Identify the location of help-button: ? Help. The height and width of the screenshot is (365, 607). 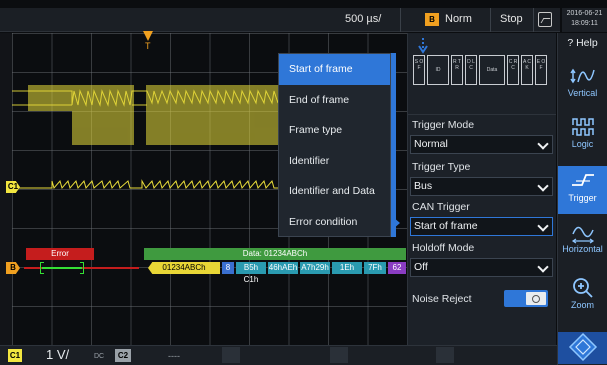
(582, 43).